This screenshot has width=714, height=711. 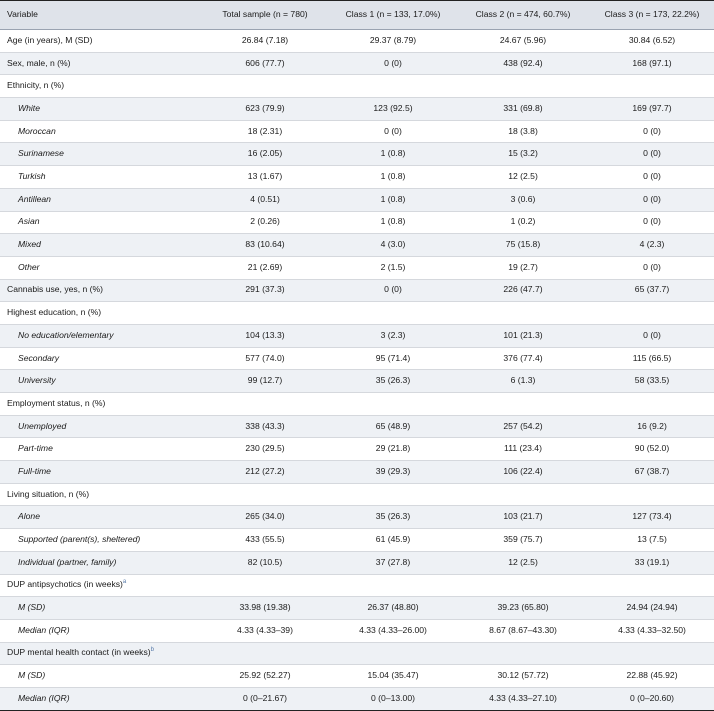 What do you see at coordinates (652, 563) in the screenshot?
I see `table-cell: 33 (19.1)` at bounding box center [652, 563].